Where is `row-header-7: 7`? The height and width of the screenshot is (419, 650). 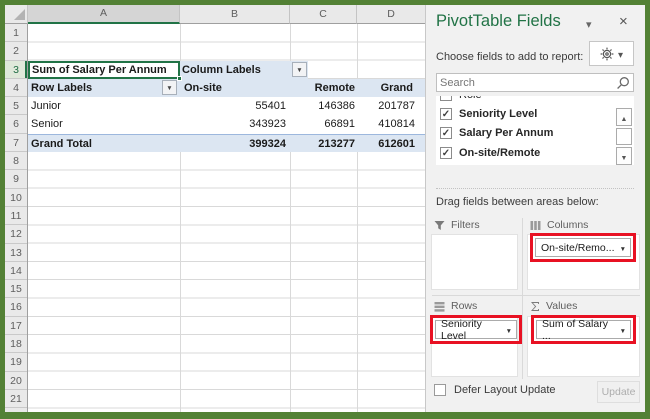 row-header-7: 7 is located at coordinates (16, 143).